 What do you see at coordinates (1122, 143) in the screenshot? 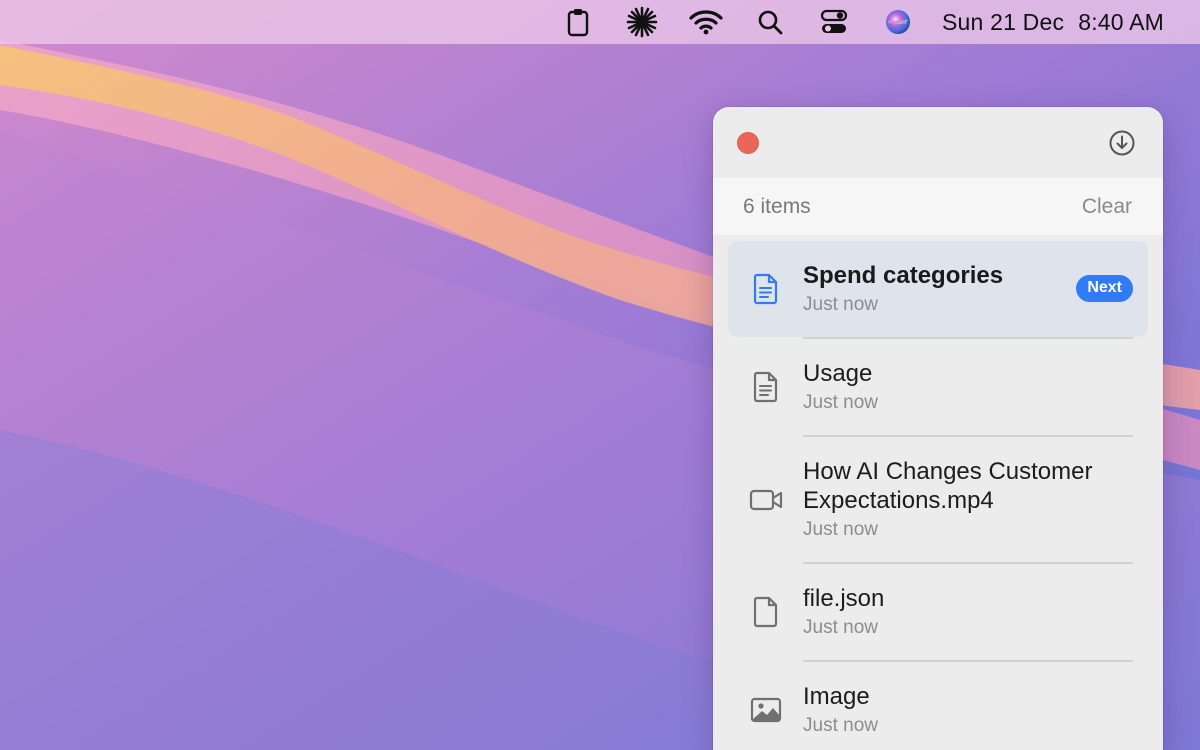
I see `download-icon` at bounding box center [1122, 143].